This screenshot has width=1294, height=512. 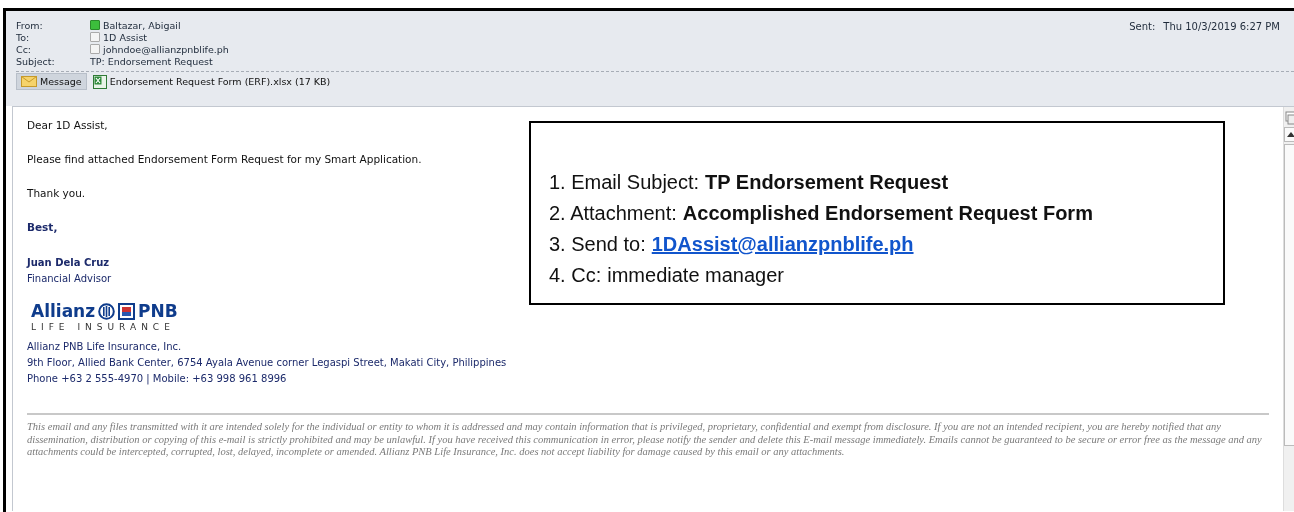 I want to click on message-tab: Endorsement Request Form (ERF).xlsx (17 KB), so click(x=211, y=81).